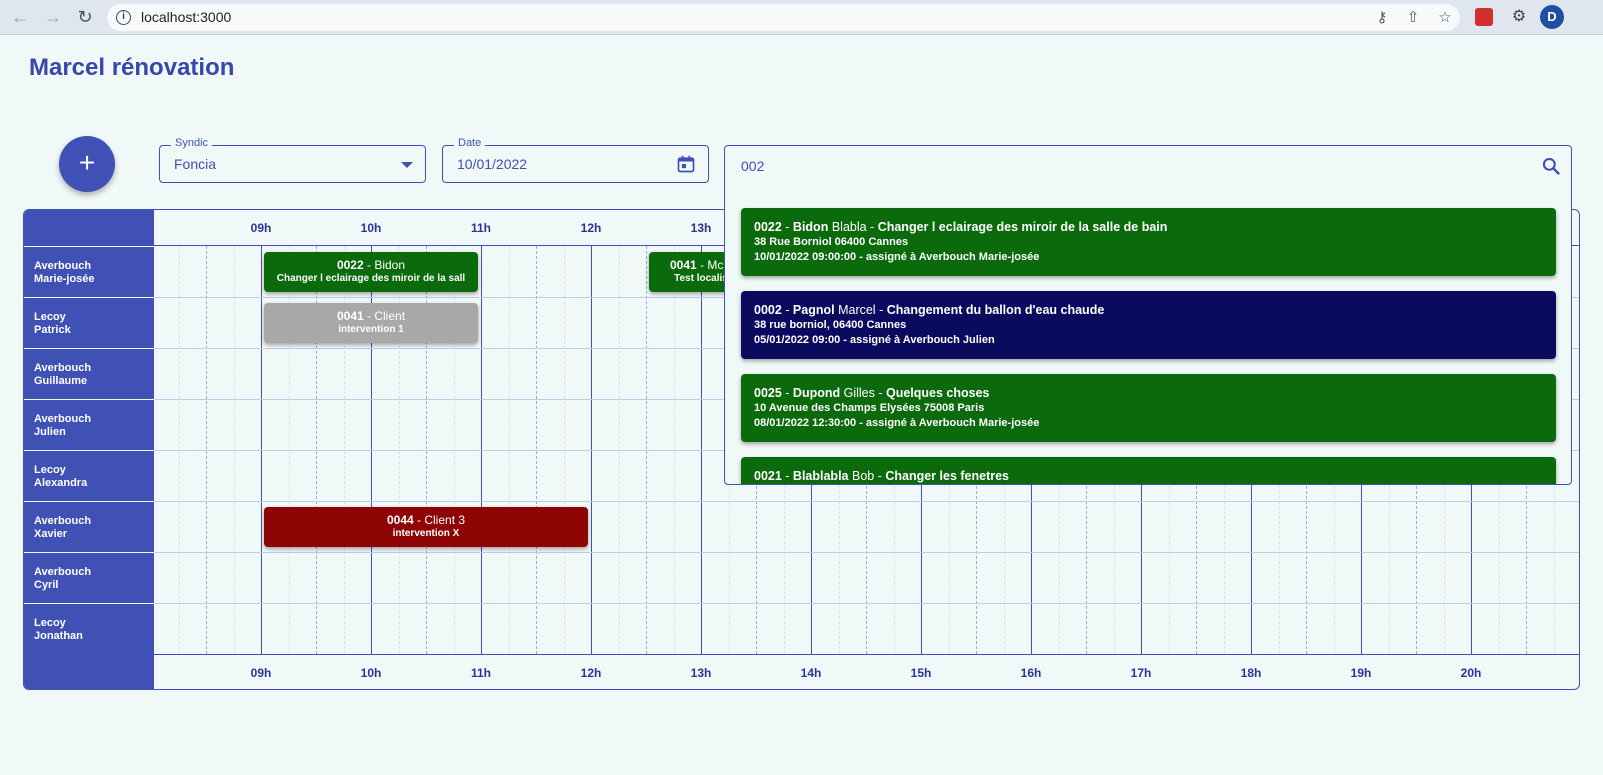 This screenshot has height=775, width=1603. What do you see at coordinates (390, 265) in the screenshot?
I see `event-client: Bidon` at bounding box center [390, 265].